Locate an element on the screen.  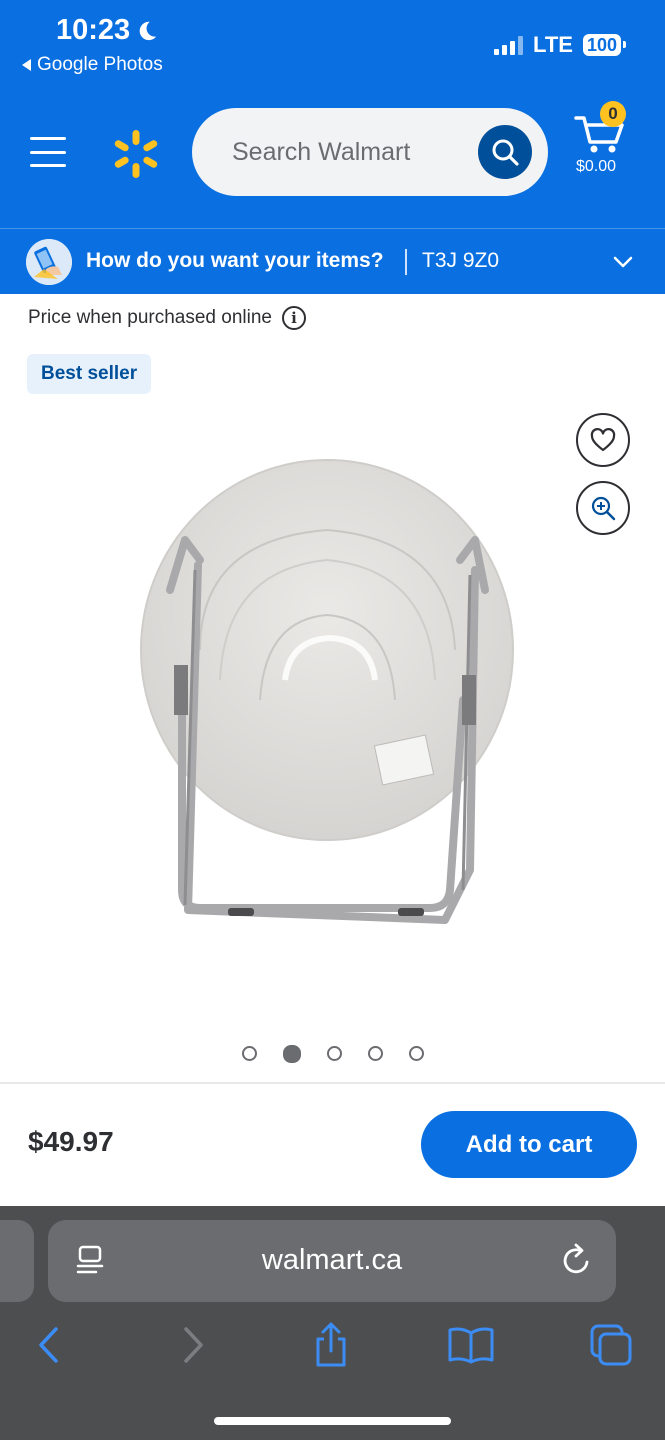
search-button is located at coordinates (505, 152).